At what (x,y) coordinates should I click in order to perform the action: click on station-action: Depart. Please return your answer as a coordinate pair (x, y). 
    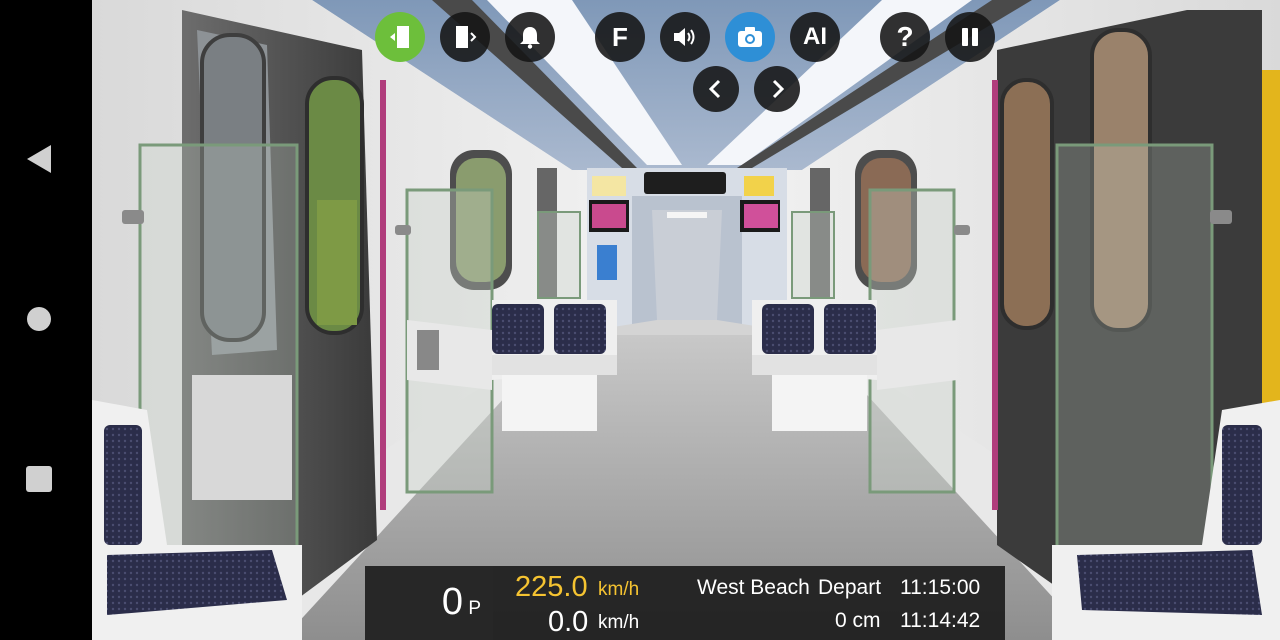
    Looking at the image, I should click on (850, 587).